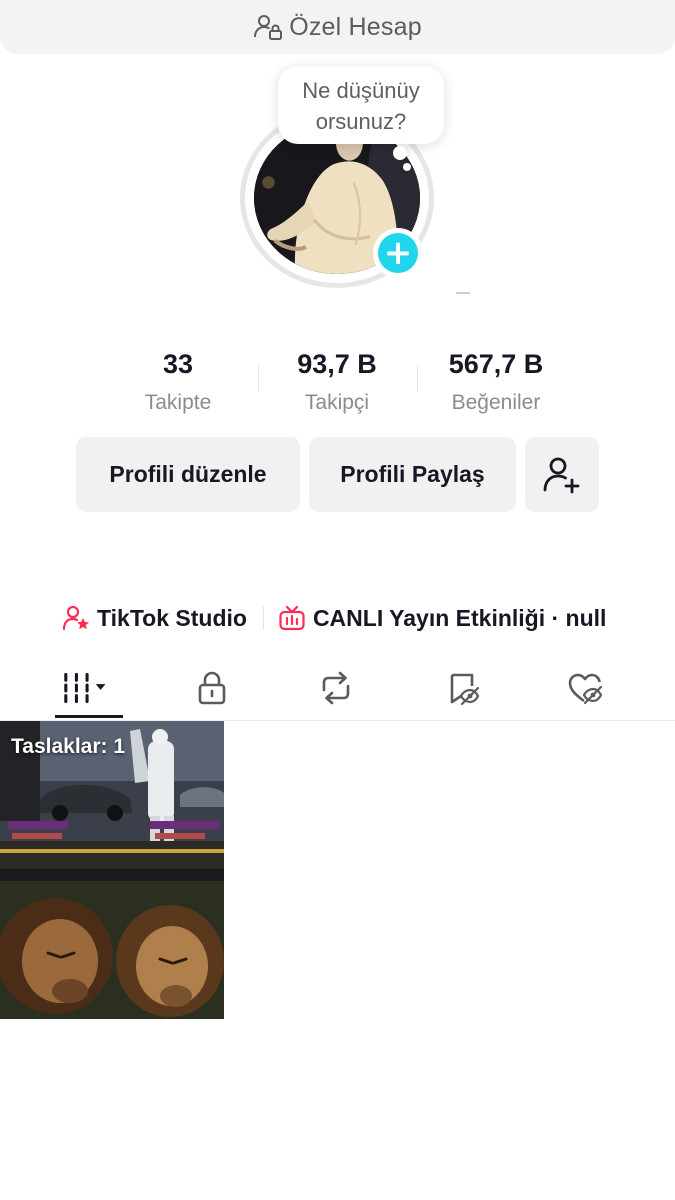 The width and height of the screenshot is (675, 1200). Describe the element at coordinates (263, 618) in the screenshot. I see `link-separator` at that location.